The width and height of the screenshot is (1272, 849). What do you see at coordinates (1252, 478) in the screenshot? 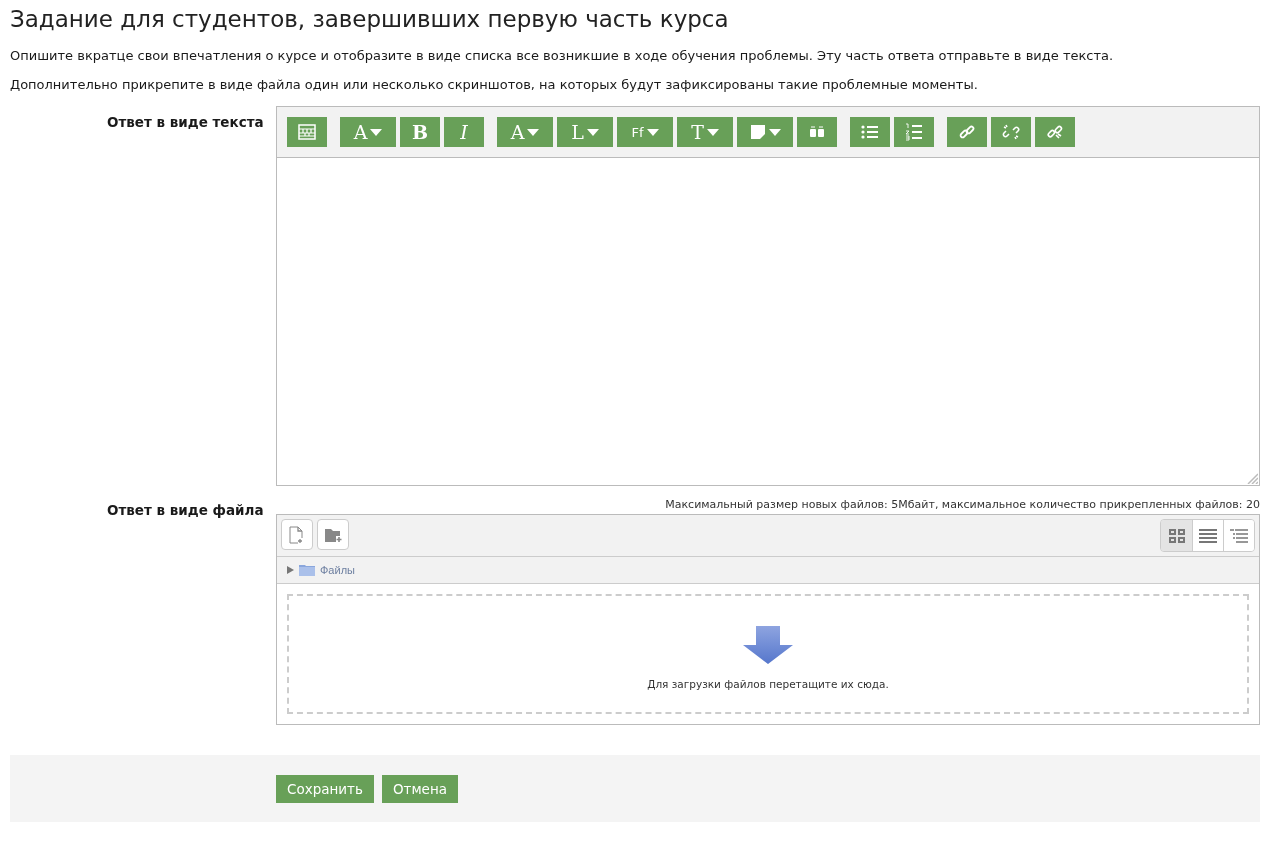
I see `resize-grip-icon` at bounding box center [1252, 478].